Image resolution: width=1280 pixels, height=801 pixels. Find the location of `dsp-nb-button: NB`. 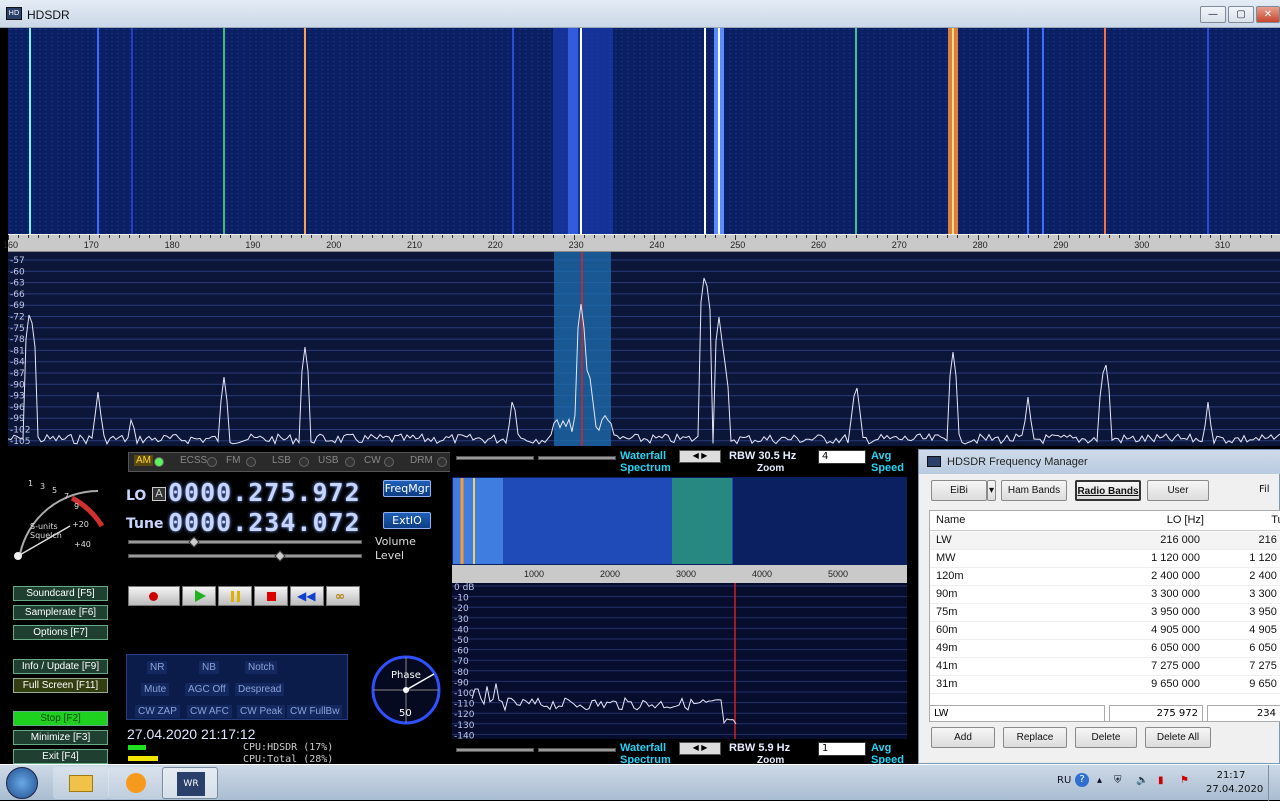

dsp-nb-button: NB is located at coordinates (209, 667).